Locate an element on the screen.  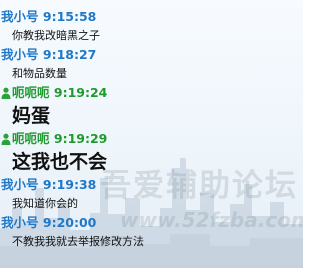
message: 我小号 9:15:58 你教我改暗黑之子 is located at coordinates (151, 28).